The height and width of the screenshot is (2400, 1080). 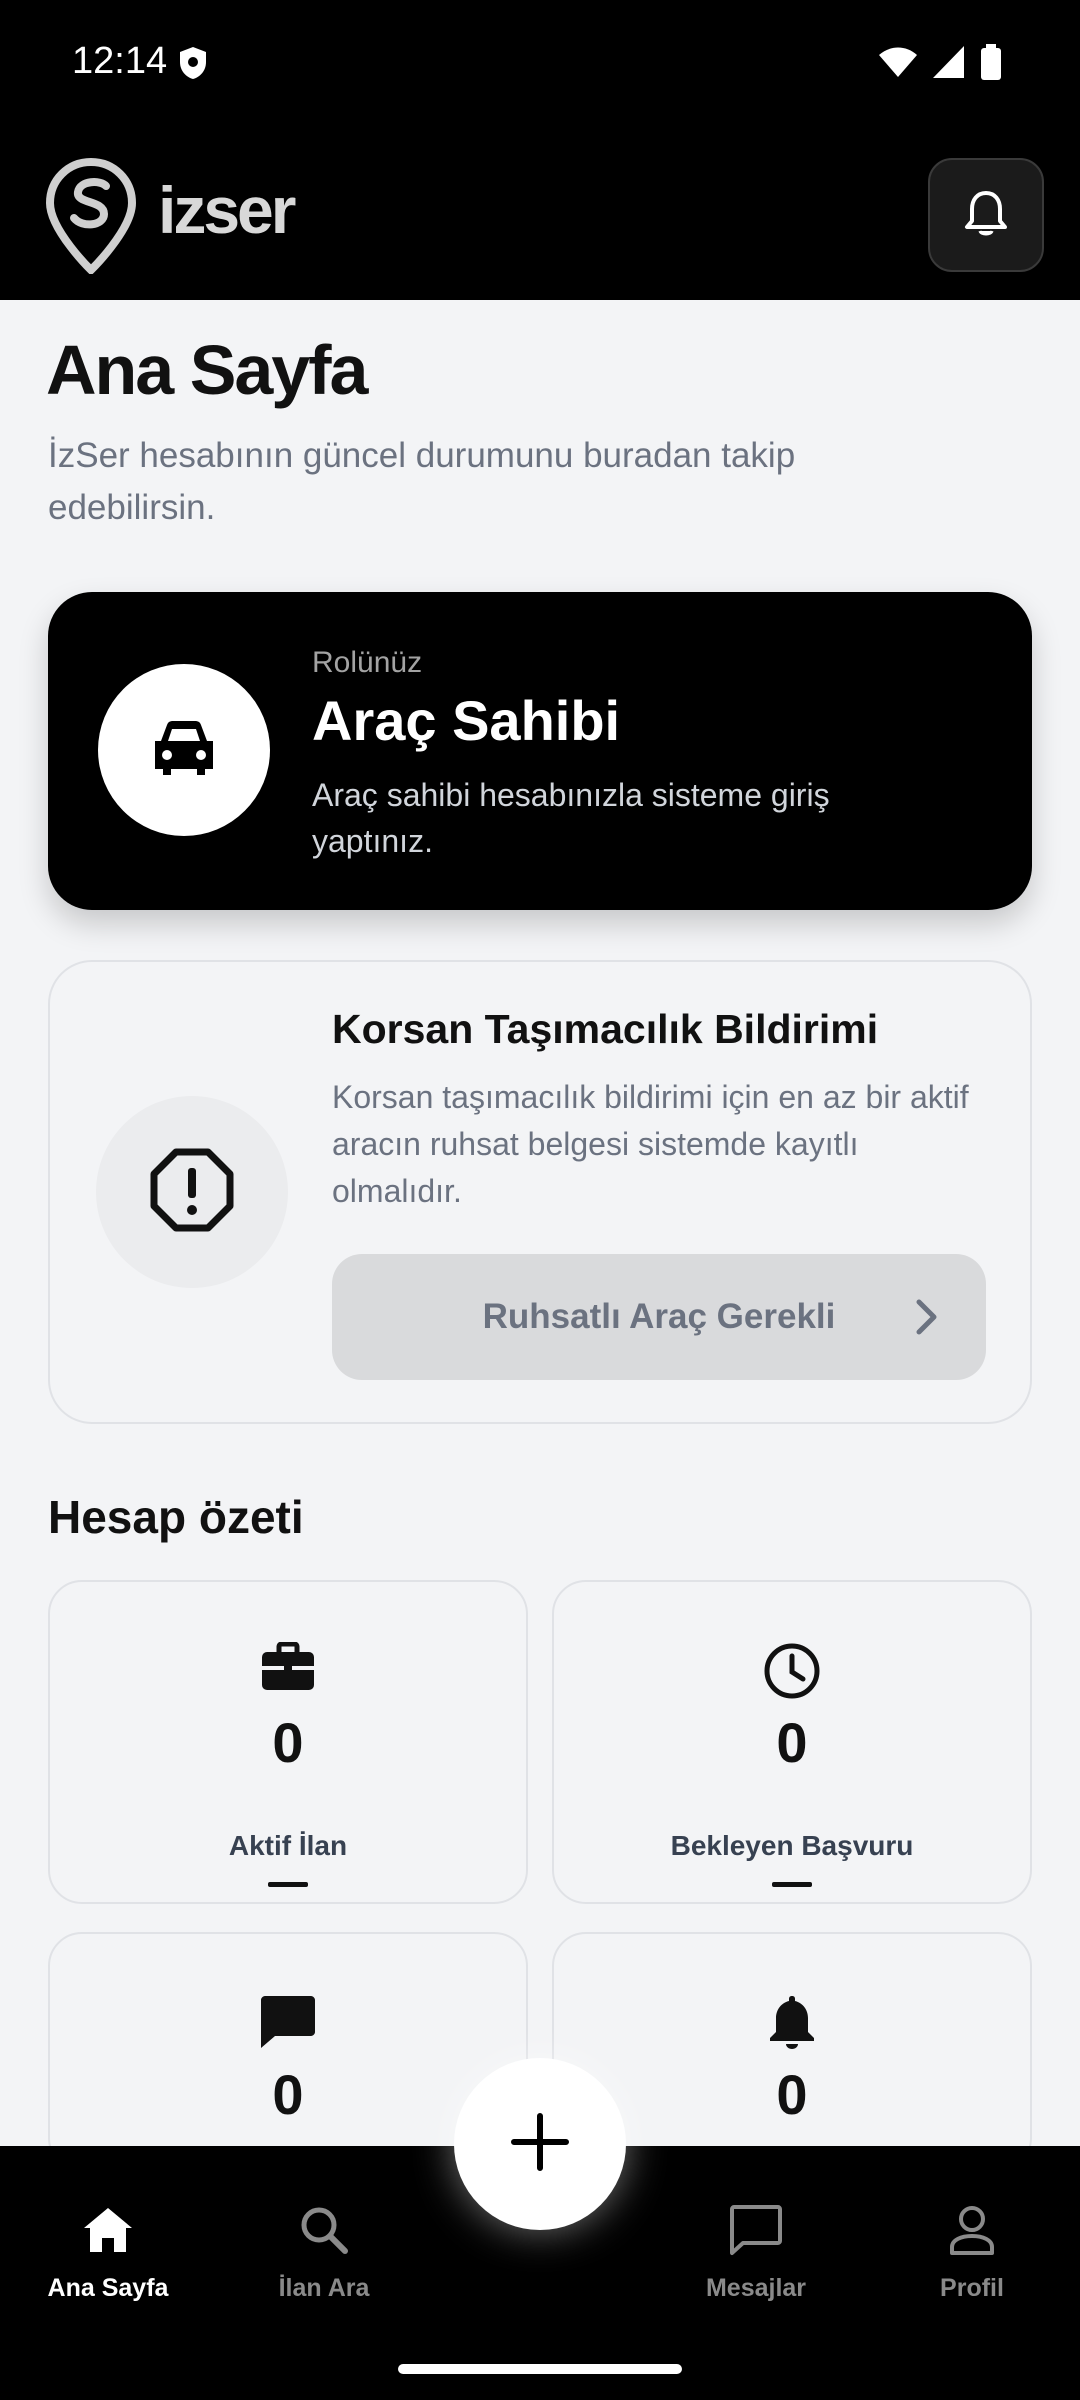 I want to click on plus-icon, so click(x=540, y=2144).